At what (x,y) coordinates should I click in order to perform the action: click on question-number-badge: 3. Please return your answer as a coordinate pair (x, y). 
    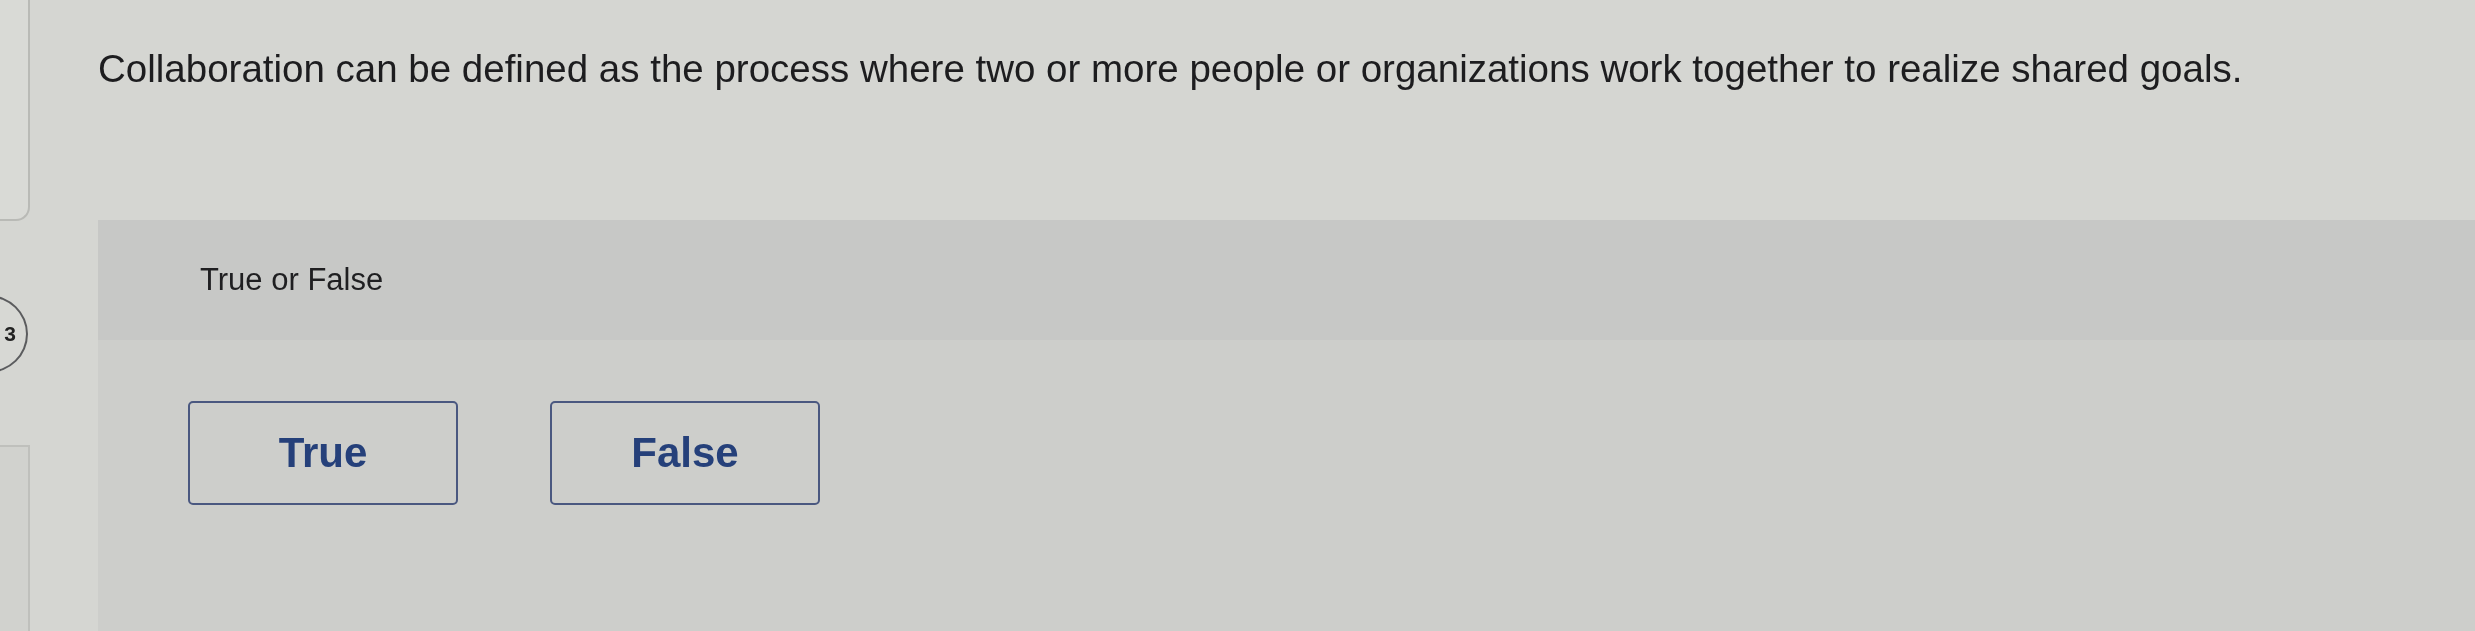
    Looking at the image, I should click on (14, 334).